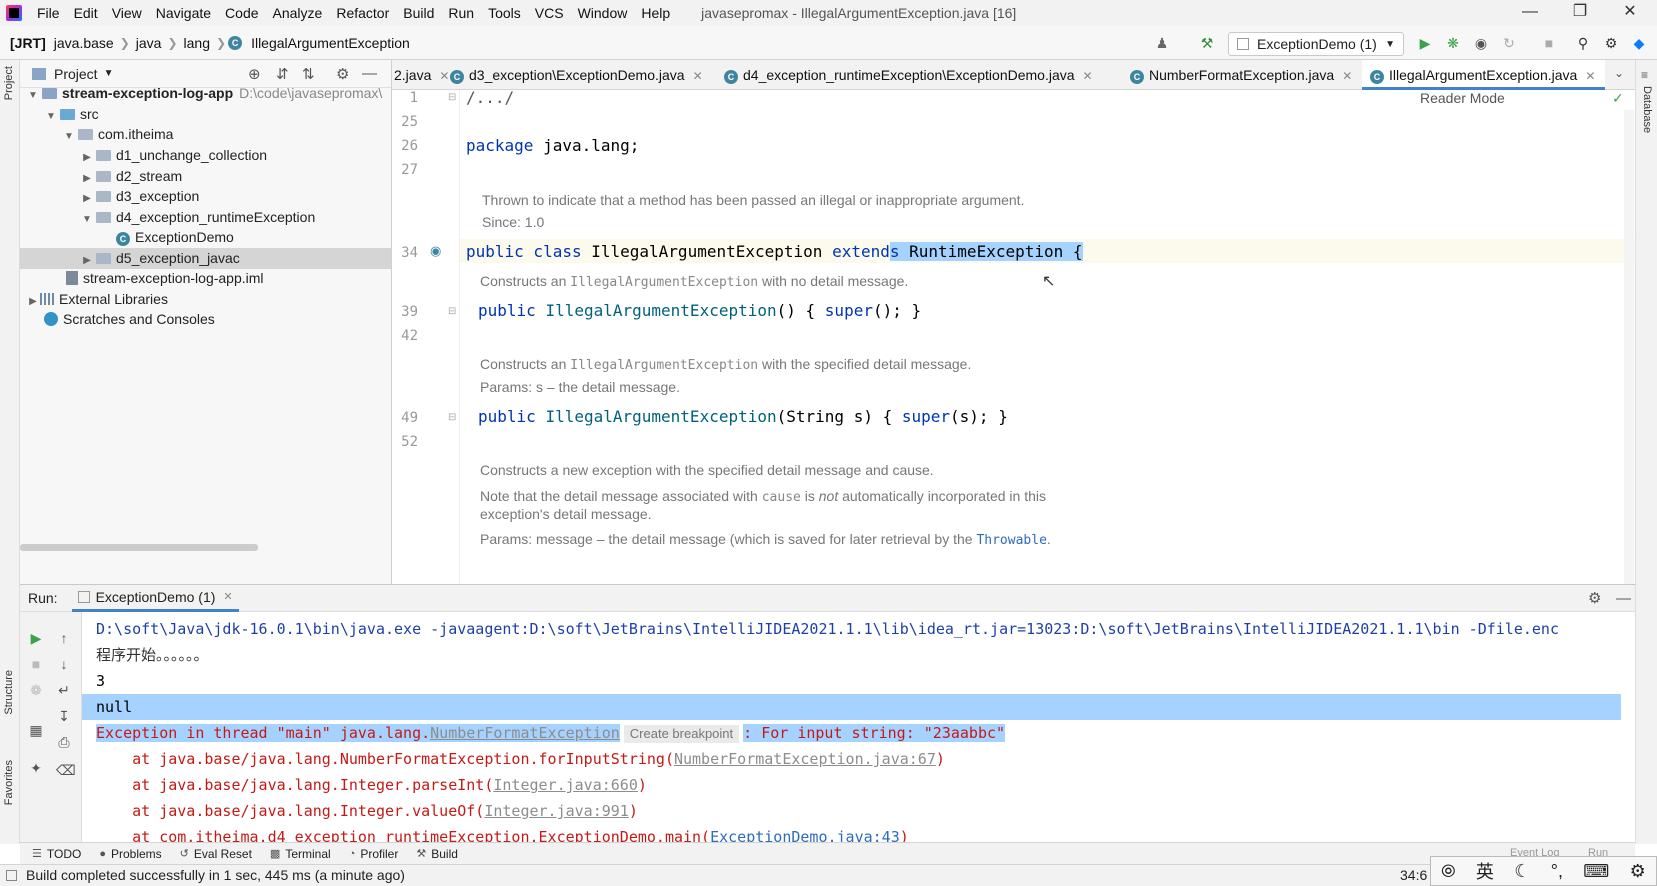  What do you see at coordinates (205, 299) in the screenshot?
I see `tree-item-external-libraries: ▶ External Libraries` at bounding box center [205, 299].